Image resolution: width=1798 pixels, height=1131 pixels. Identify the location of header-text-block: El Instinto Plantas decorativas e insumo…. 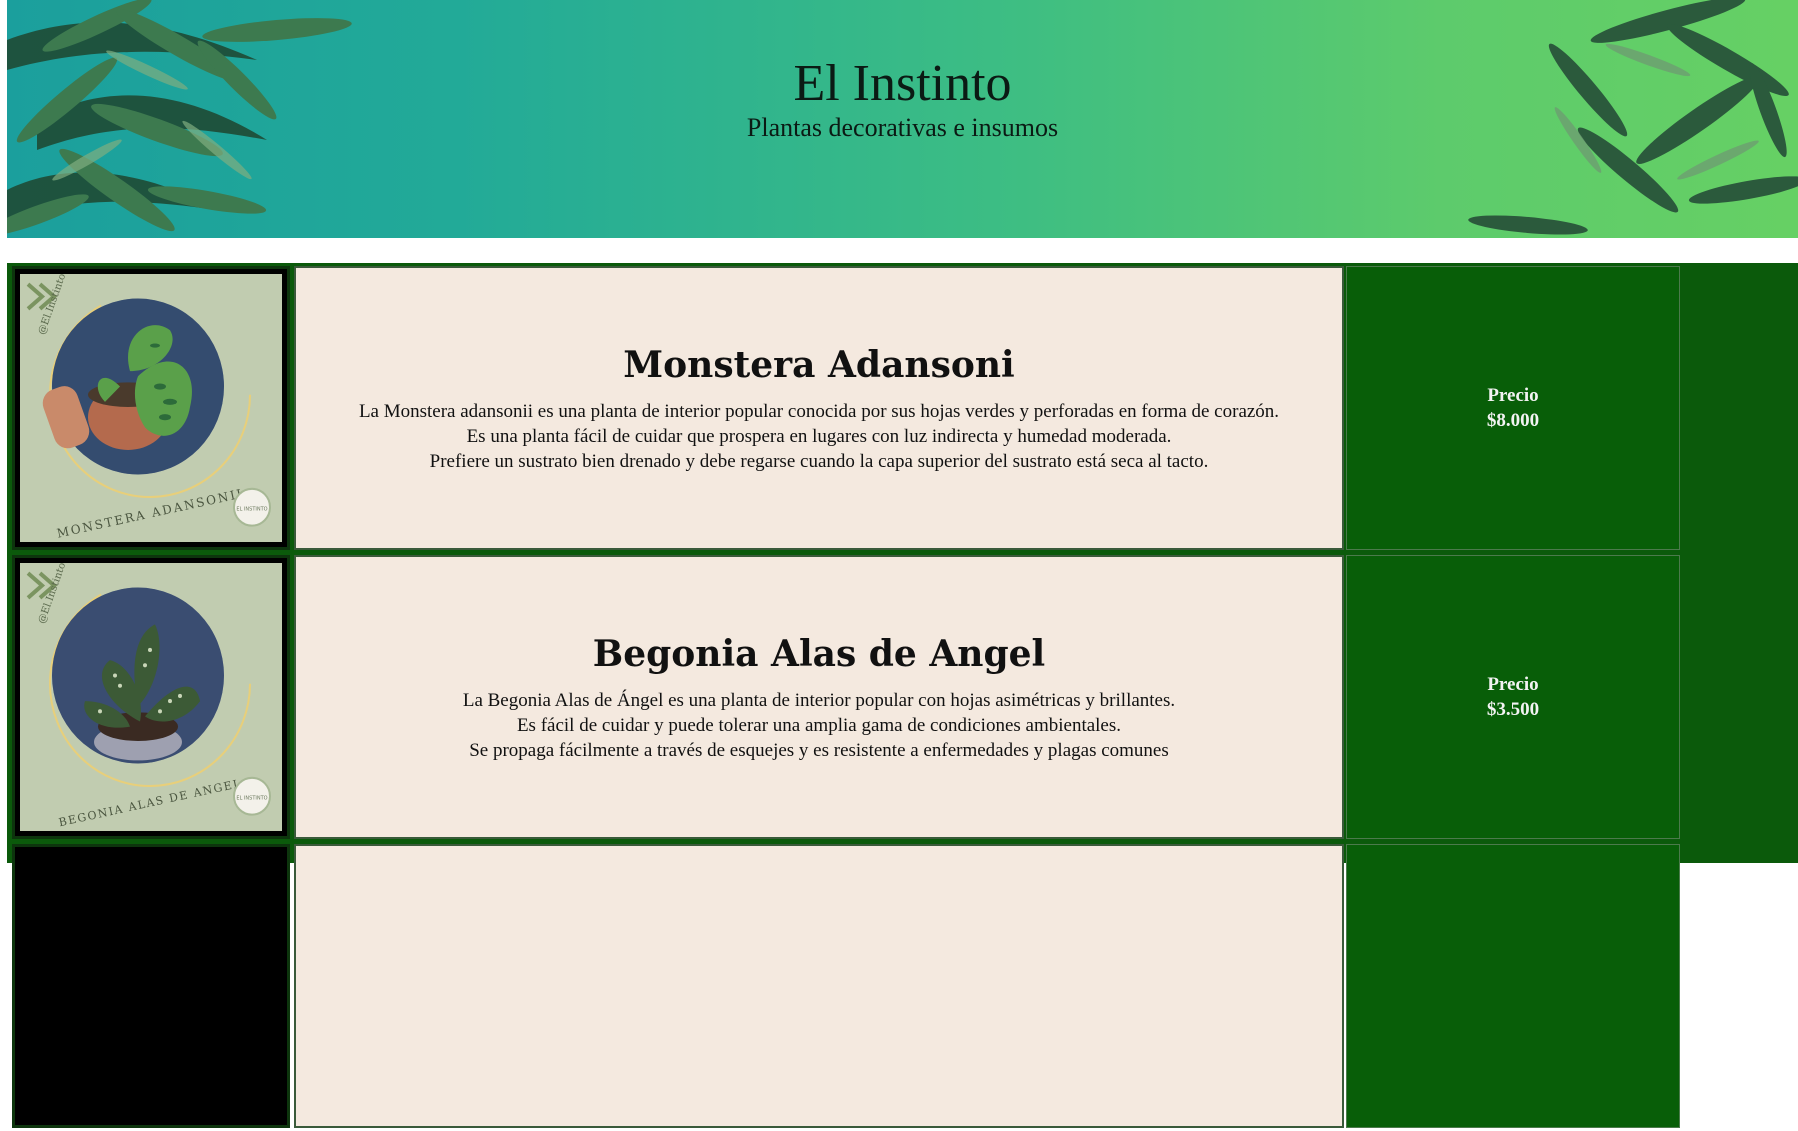
(902, 98).